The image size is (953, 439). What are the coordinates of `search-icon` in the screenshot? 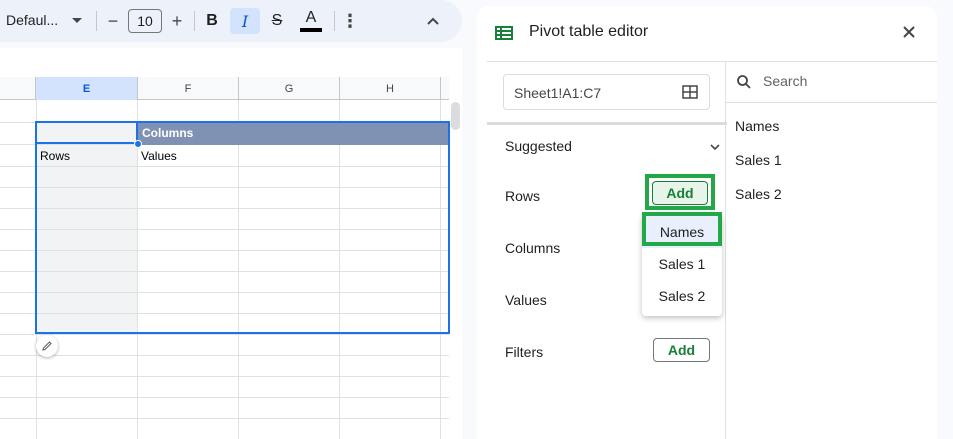 It's located at (744, 82).